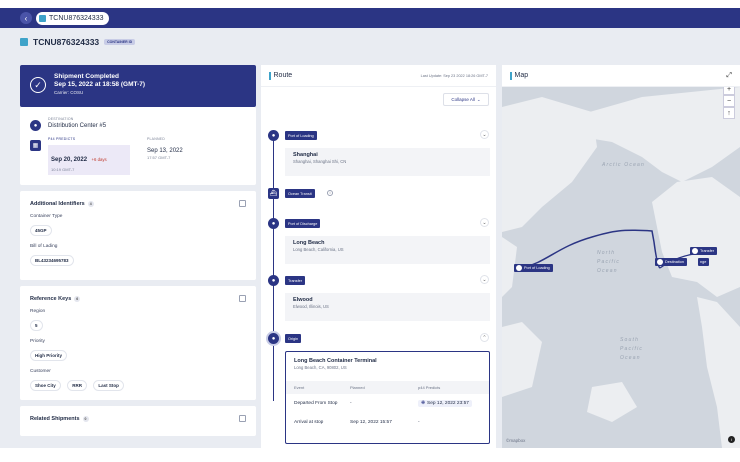  I want to click on predicts-cell: -, so click(419, 422).